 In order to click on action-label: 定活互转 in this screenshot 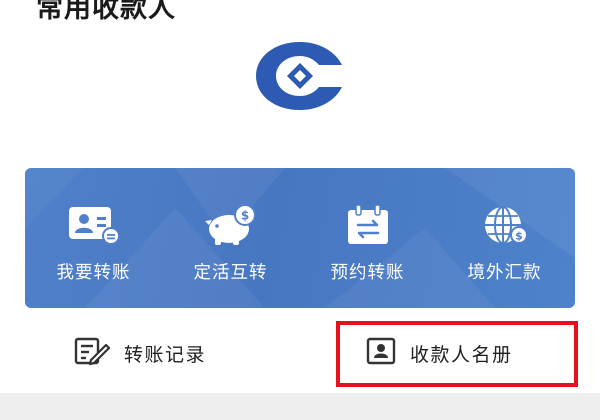, I will do `click(230, 273)`.